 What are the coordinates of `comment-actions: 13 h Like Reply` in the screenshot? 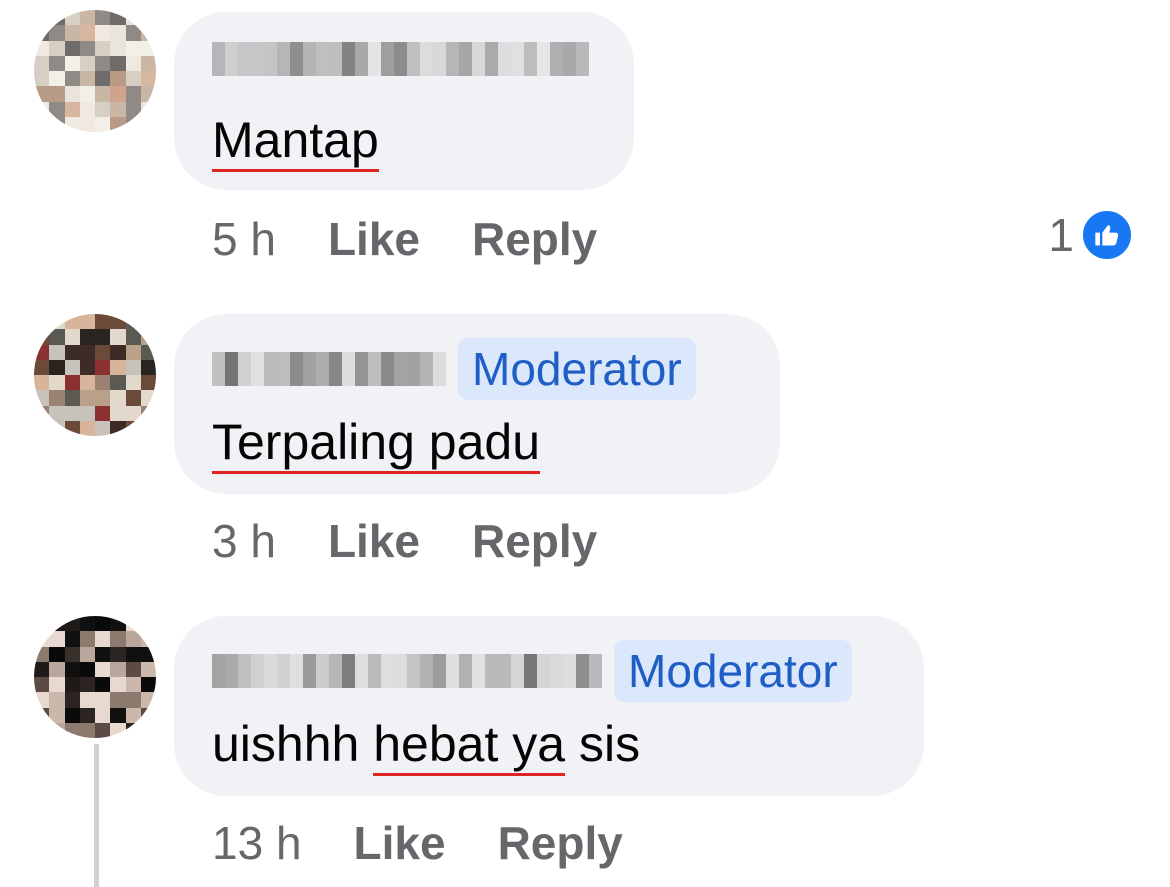 It's located at (443, 843).